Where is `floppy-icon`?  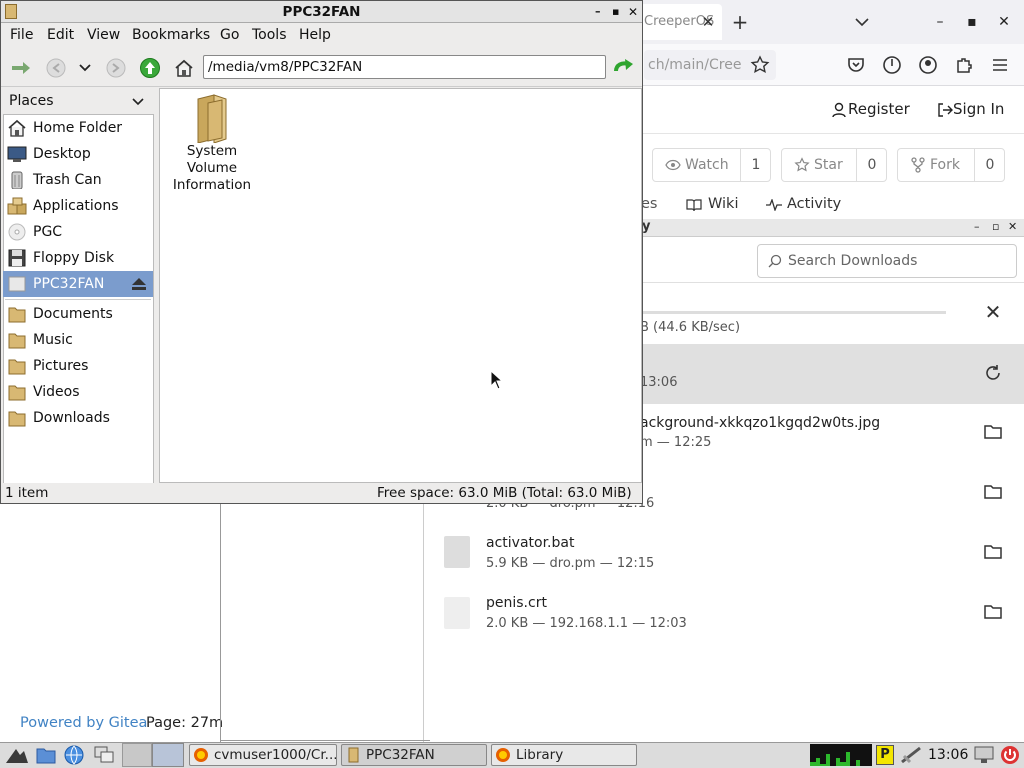
floppy-icon is located at coordinates (17, 258).